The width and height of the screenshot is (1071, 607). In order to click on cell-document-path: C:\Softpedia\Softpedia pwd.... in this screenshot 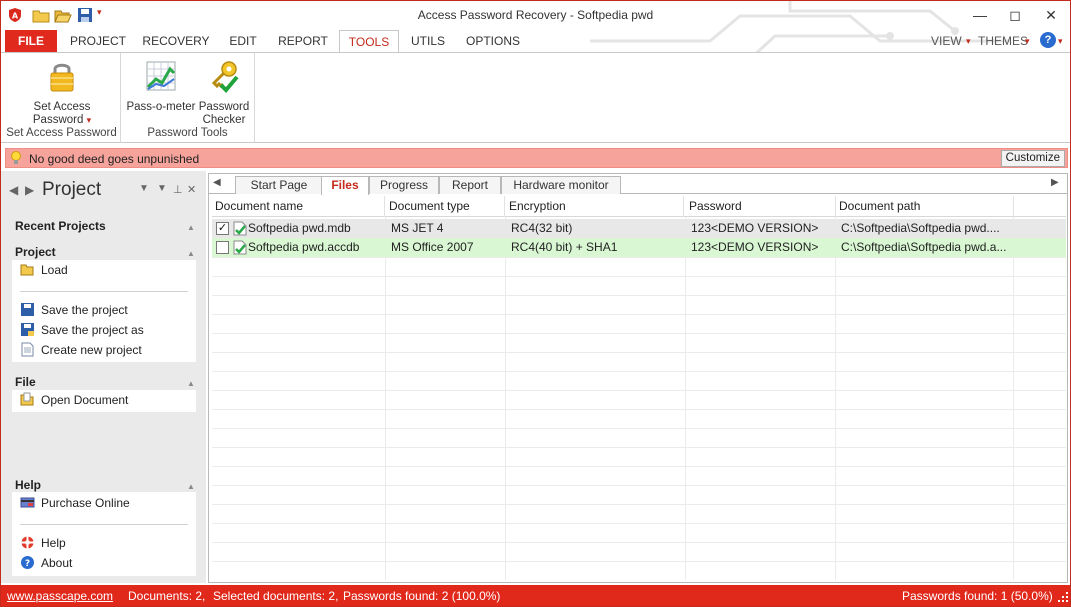, I will do `click(920, 228)`.